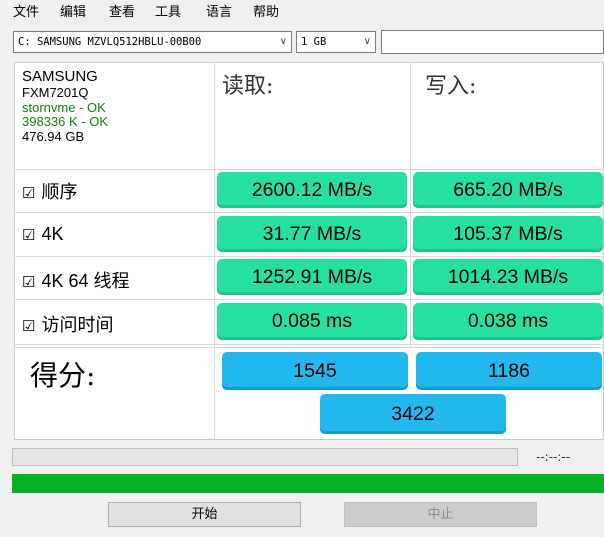  Describe the element at coordinates (509, 371) in the screenshot. I see `score-write: 1186` at that location.